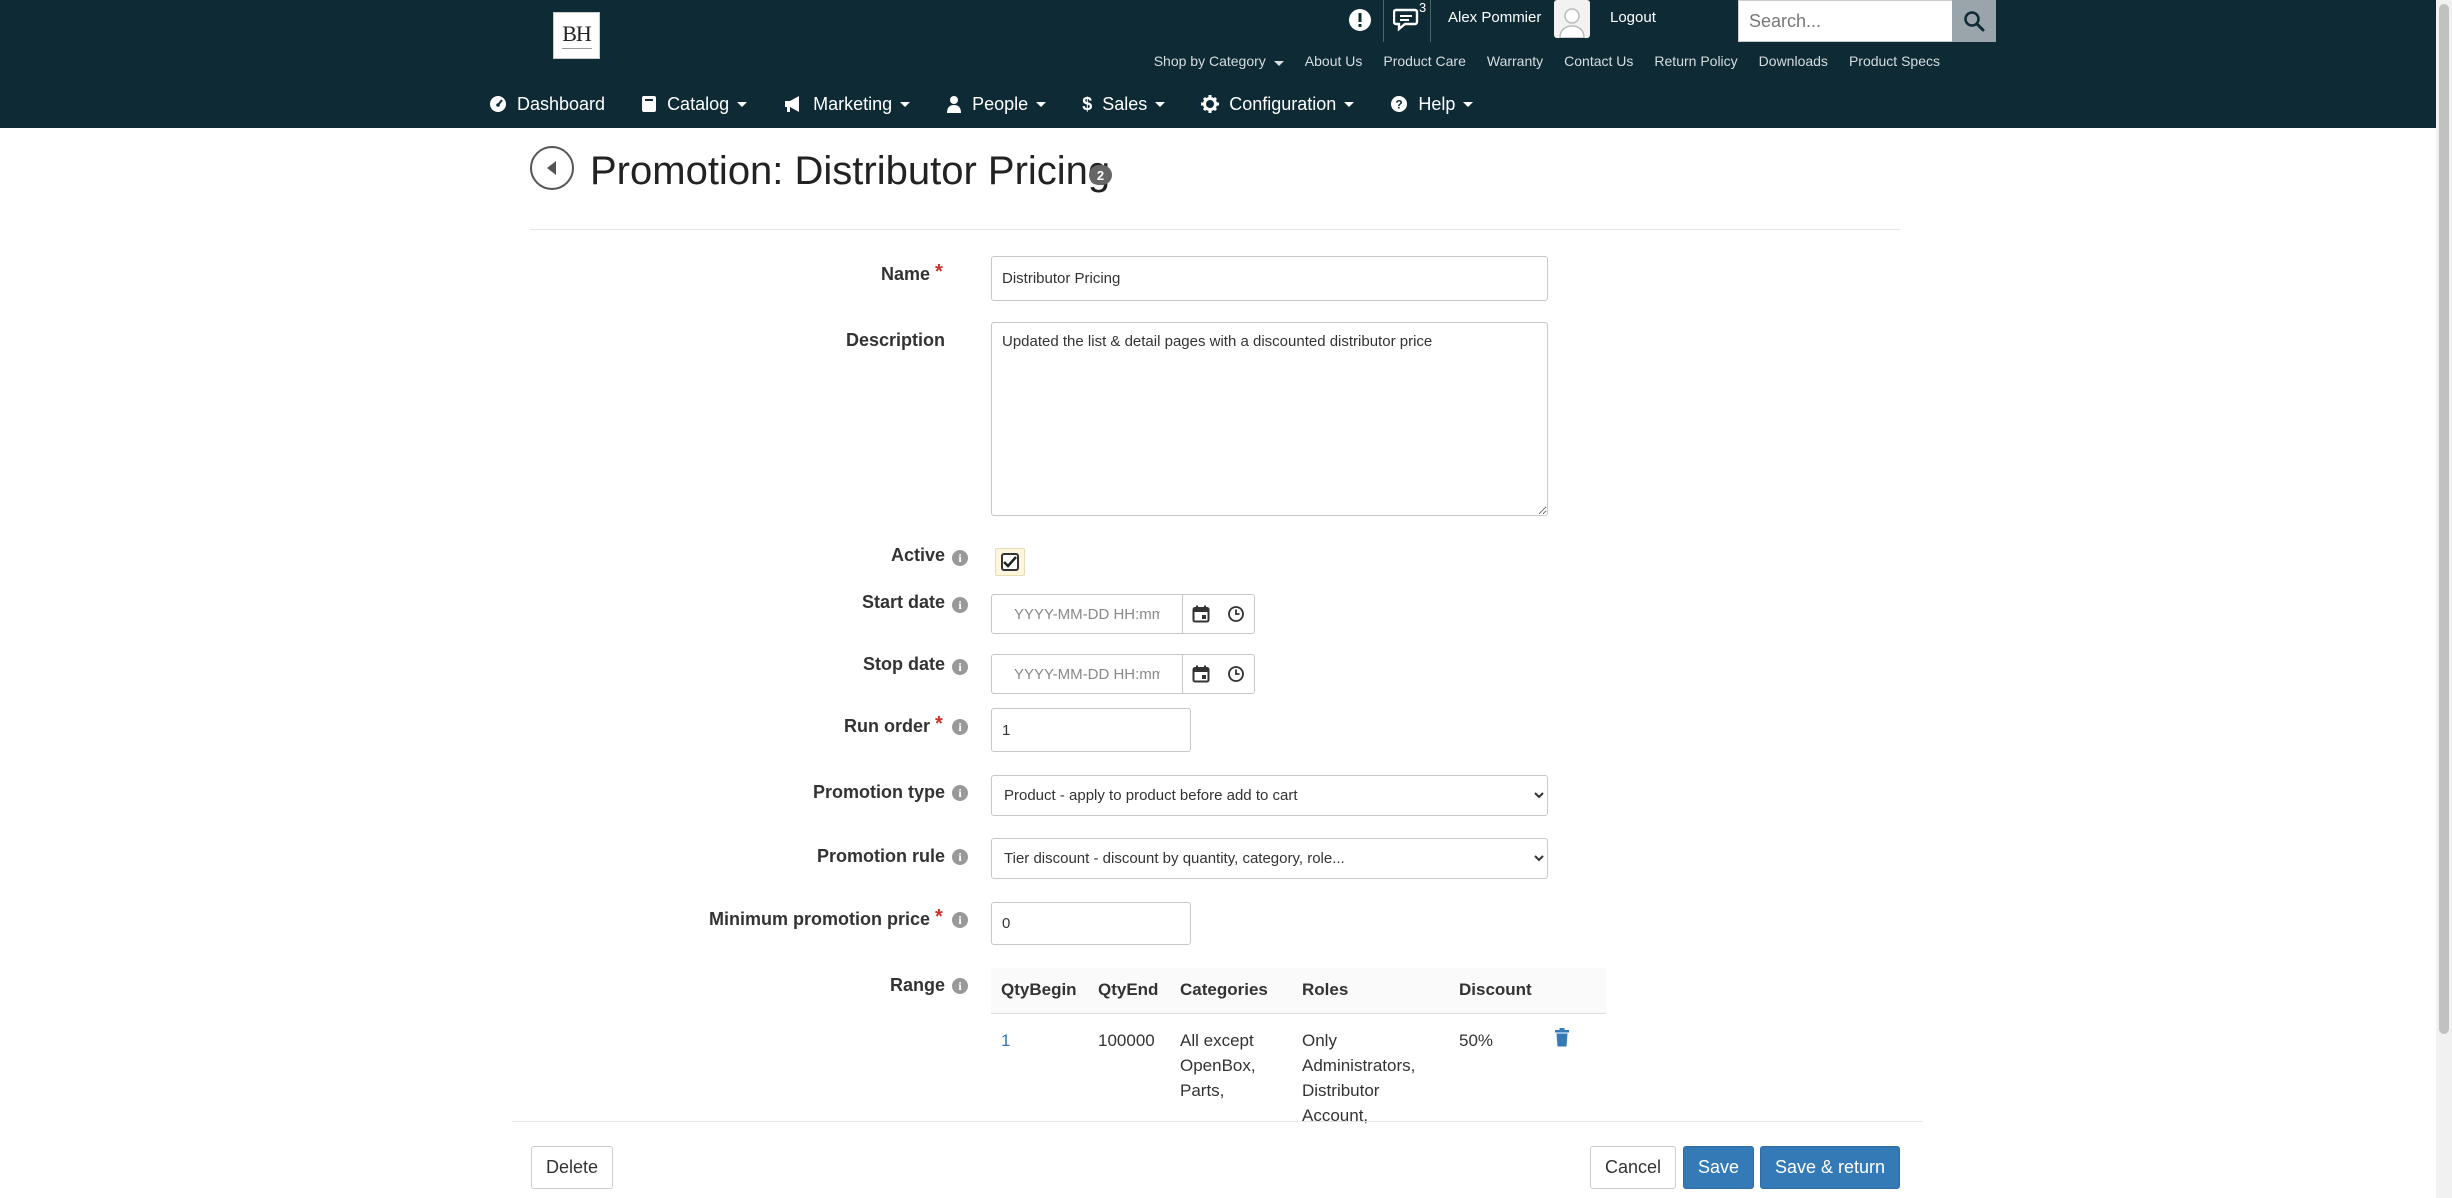 This screenshot has width=2452, height=1198. Describe the element at coordinates (954, 104) in the screenshot. I see `user-icon` at that location.